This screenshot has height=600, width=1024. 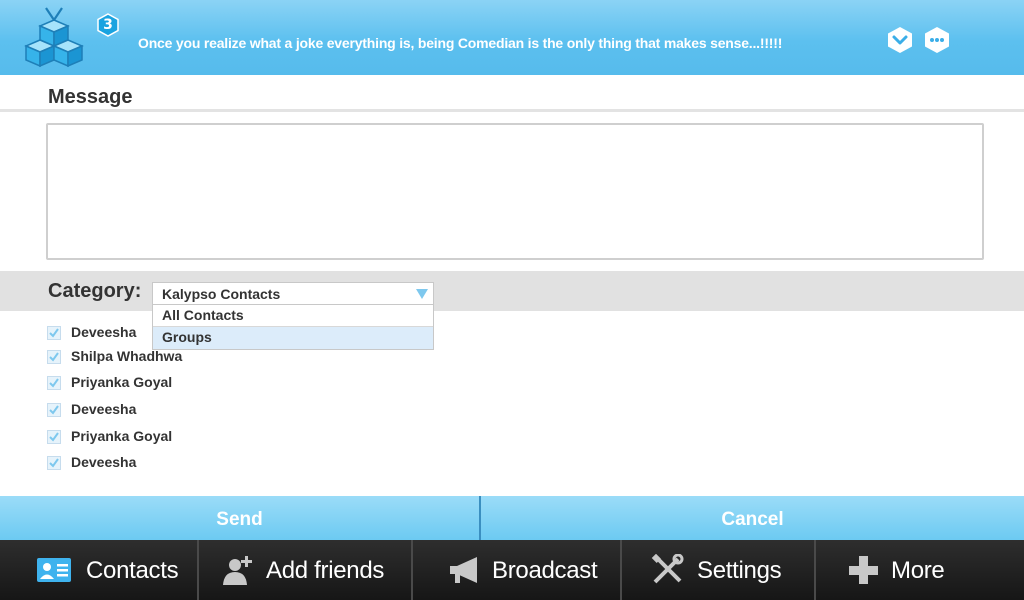 I want to click on category-selected-value: Kalypso Contacts, so click(x=221, y=294).